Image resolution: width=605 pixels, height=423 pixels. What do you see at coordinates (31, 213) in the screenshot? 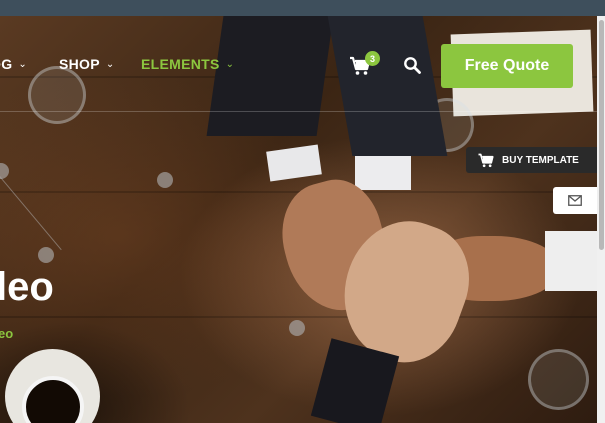
I see `network-line` at bounding box center [31, 213].